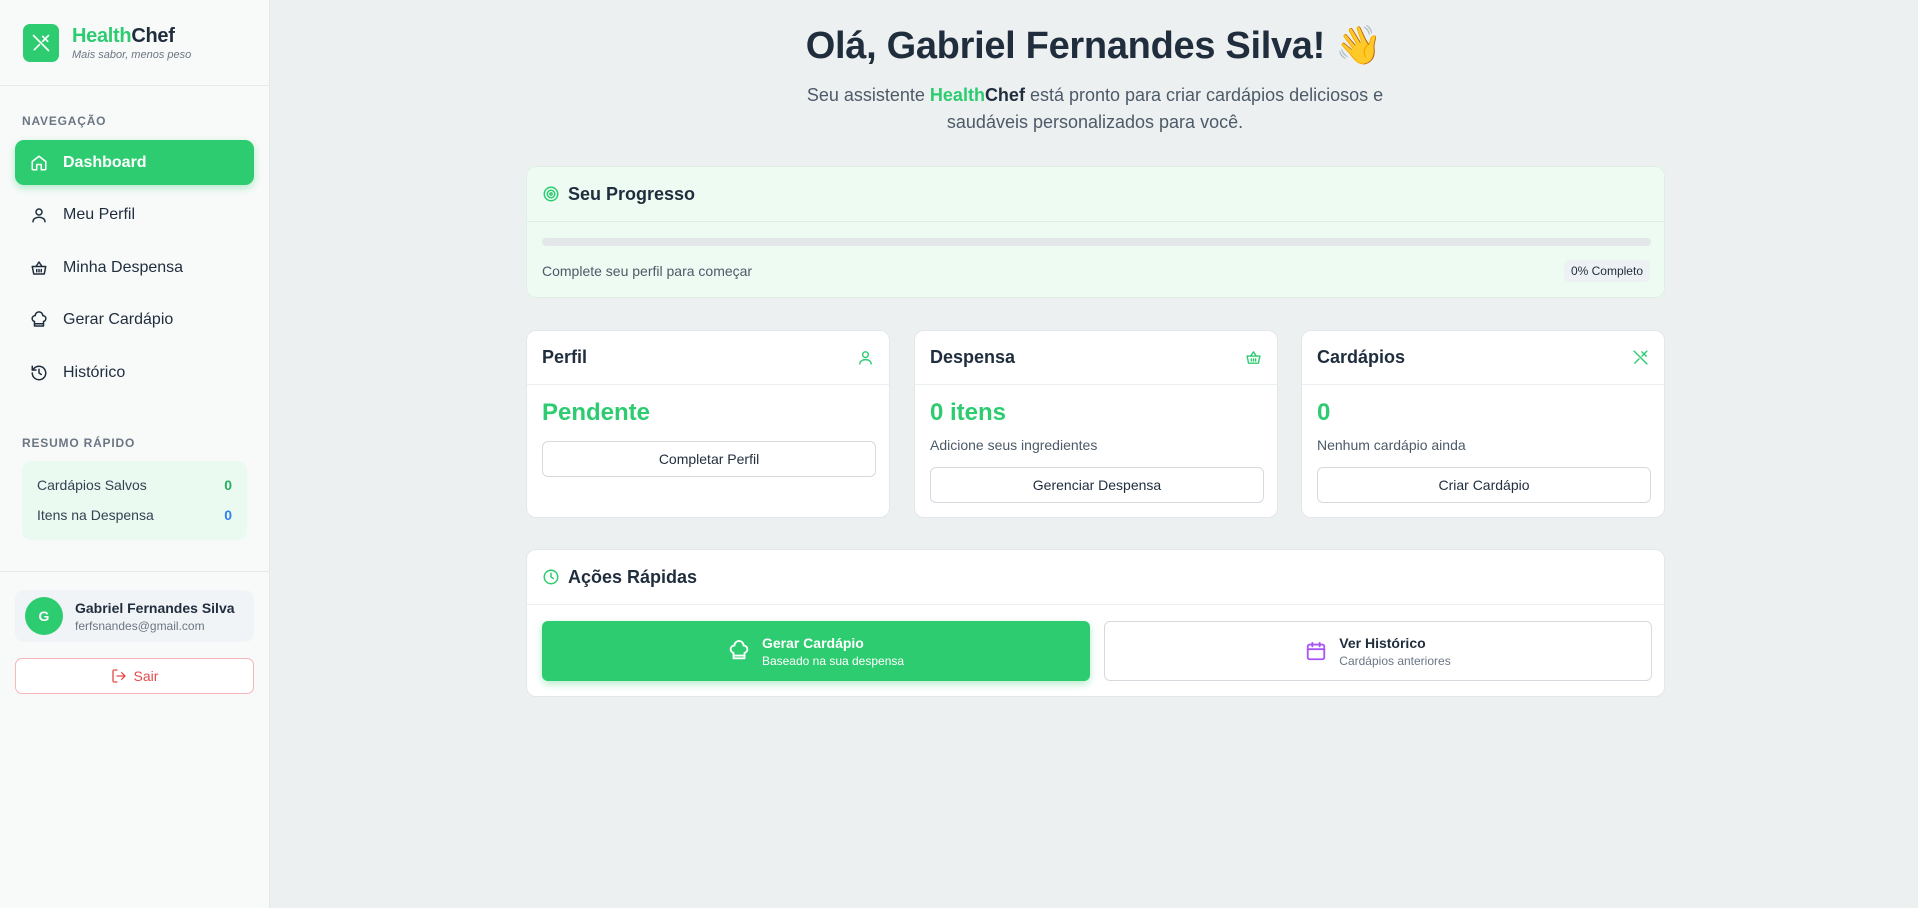  Describe the element at coordinates (39, 162) in the screenshot. I see `home-icon` at that location.